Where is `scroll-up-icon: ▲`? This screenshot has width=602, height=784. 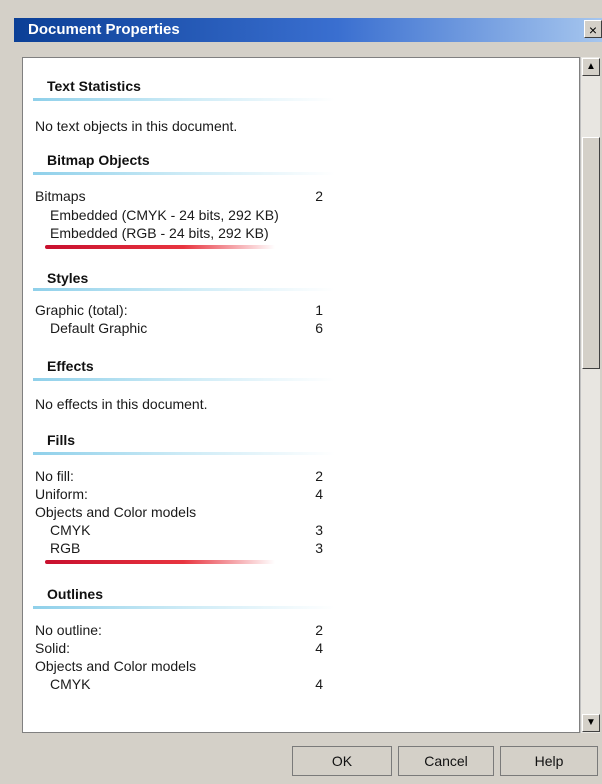 scroll-up-icon: ▲ is located at coordinates (591, 67).